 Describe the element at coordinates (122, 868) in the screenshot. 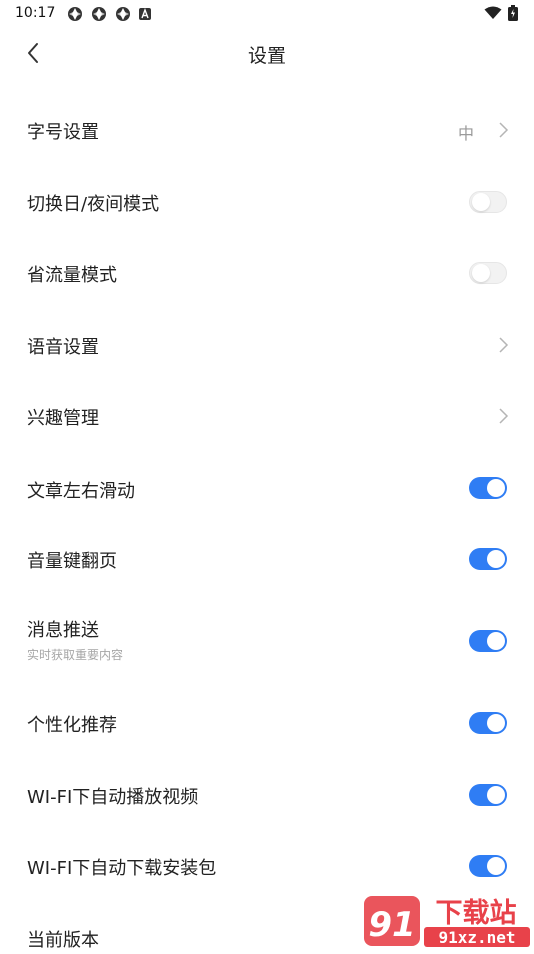

I see `setting-label: WI-FI下自动下载安装包` at that location.